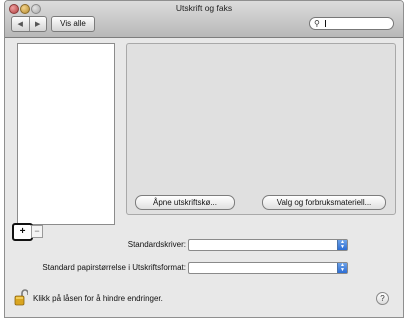 The width and height of the screenshot is (406, 320). What do you see at coordinates (317, 23) in the screenshot?
I see `search-icon: ⚲` at bounding box center [317, 23].